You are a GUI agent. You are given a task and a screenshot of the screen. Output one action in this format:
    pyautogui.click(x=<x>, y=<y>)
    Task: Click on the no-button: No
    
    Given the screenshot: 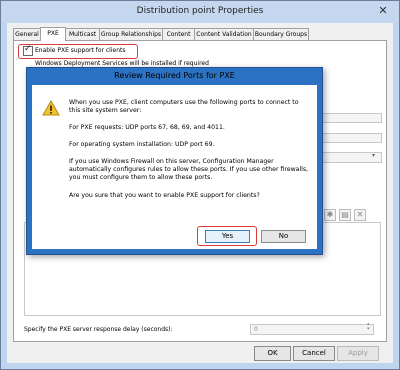 What is the action you would take?
    pyautogui.click(x=283, y=236)
    